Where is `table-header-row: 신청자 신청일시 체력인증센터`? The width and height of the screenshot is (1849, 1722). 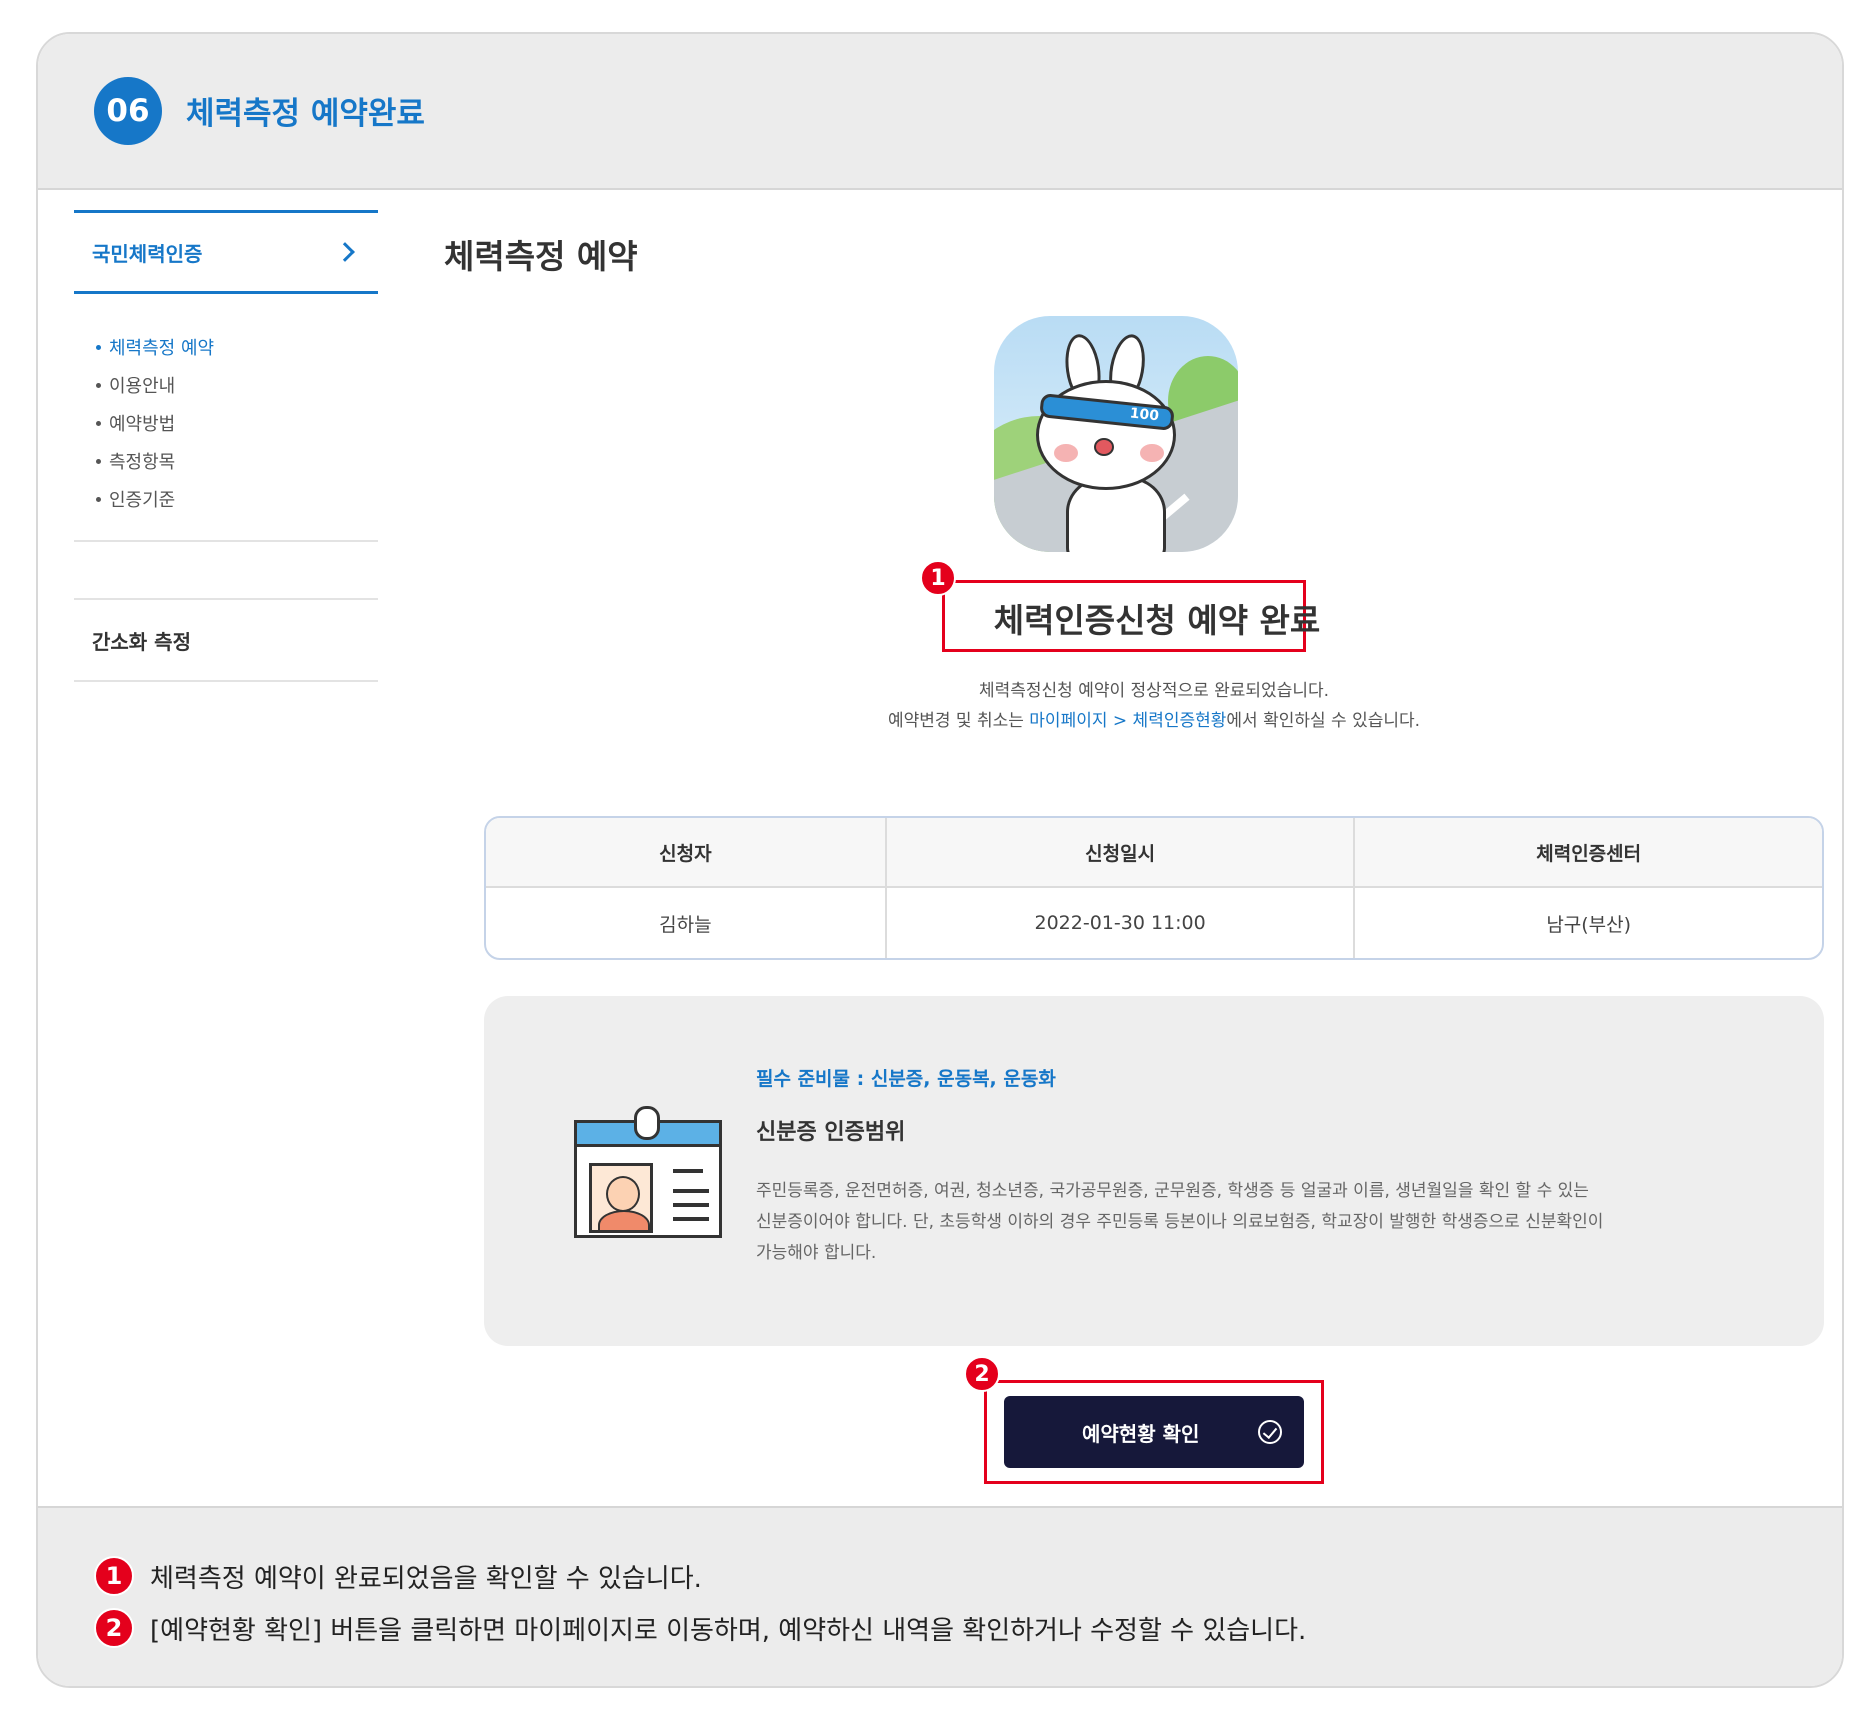
table-header-row: 신청자 신청일시 체력인증센터 is located at coordinates (1154, 853).